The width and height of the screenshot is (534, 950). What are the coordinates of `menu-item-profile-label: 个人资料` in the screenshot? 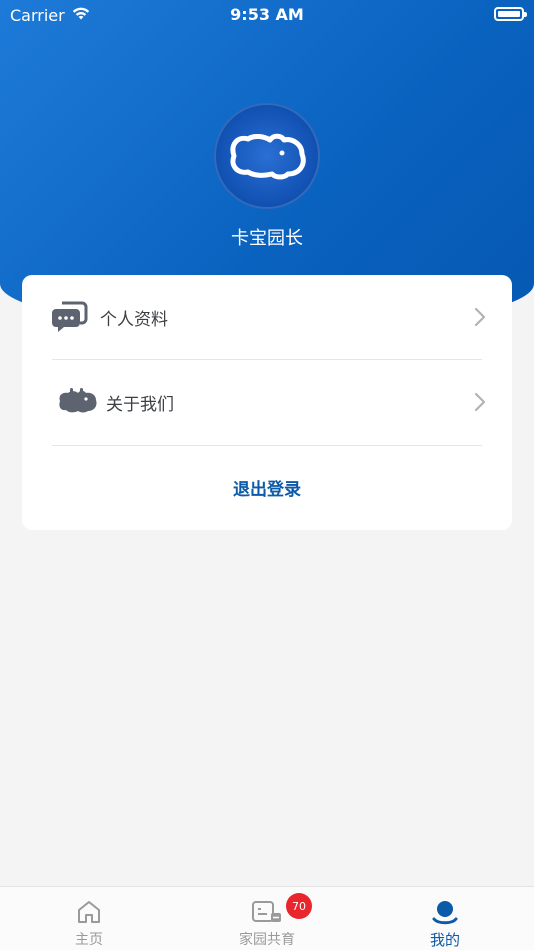 It's located at (134, 320).